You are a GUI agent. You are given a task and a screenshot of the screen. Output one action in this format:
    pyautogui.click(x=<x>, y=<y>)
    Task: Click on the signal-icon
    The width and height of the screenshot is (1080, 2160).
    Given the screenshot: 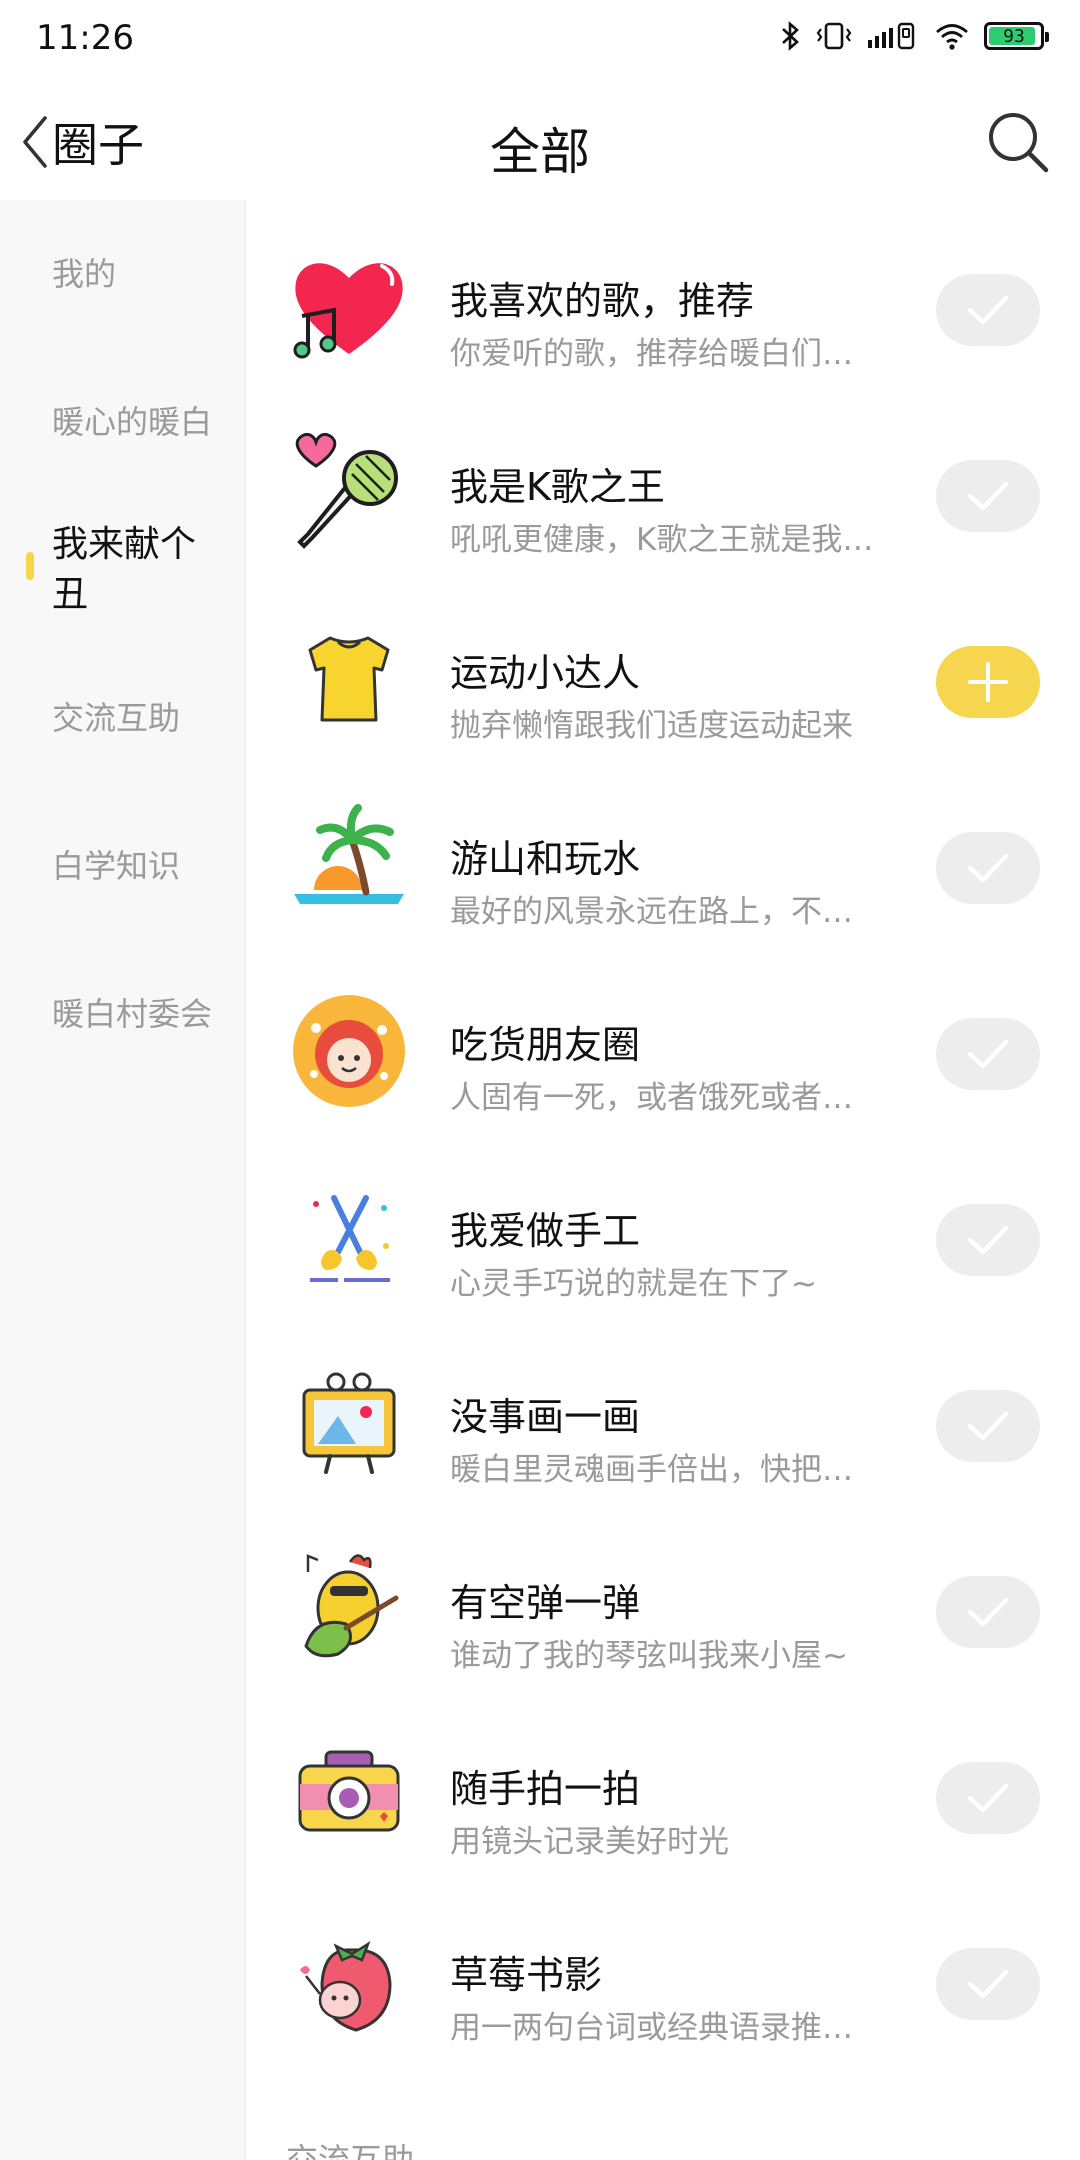 What is the action you would take?
    pyautogui.click(x=891, y=36)
    